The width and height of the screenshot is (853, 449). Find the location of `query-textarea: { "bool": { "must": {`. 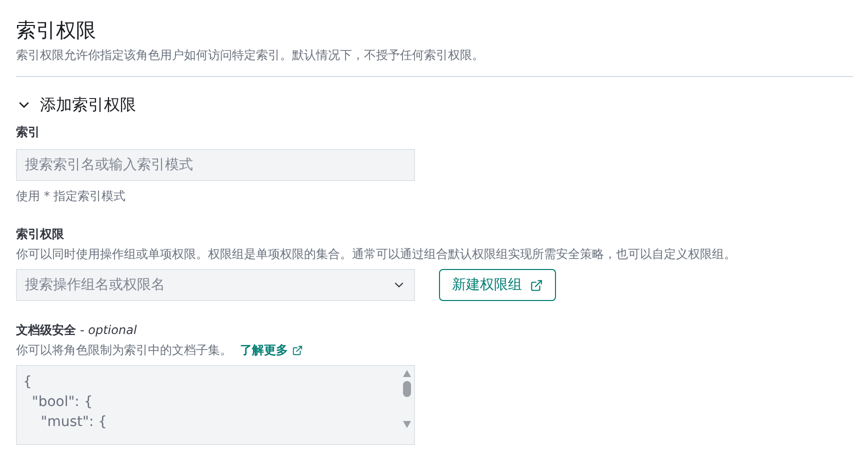

query-textarea: { "bool": { "must": { is located at coordinates (215, 405).